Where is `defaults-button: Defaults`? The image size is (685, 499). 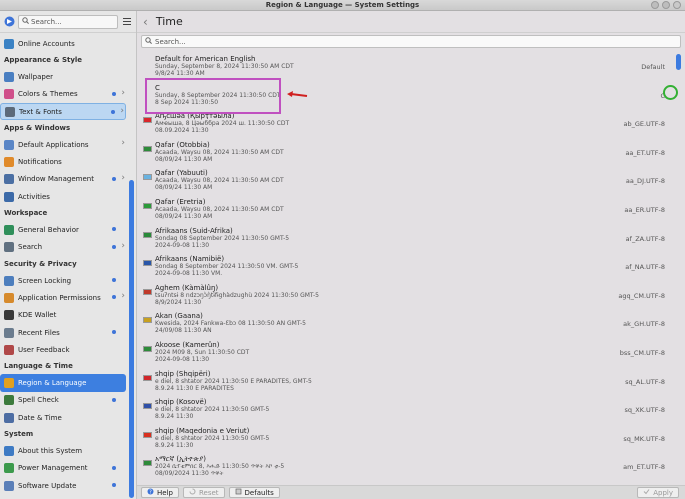 defaults-button: Defaults is located at coordinates (254, 492).